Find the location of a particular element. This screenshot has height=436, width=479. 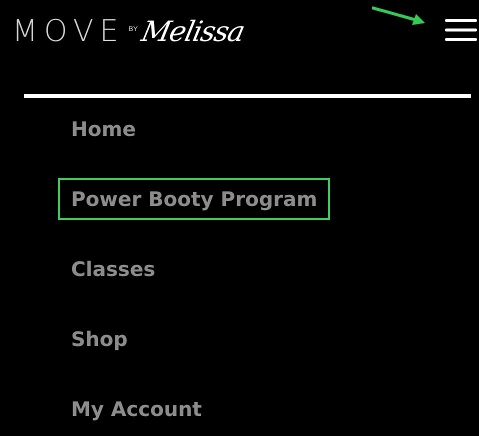

logo-script-text: Melissa is located at coordinates (192, 32).